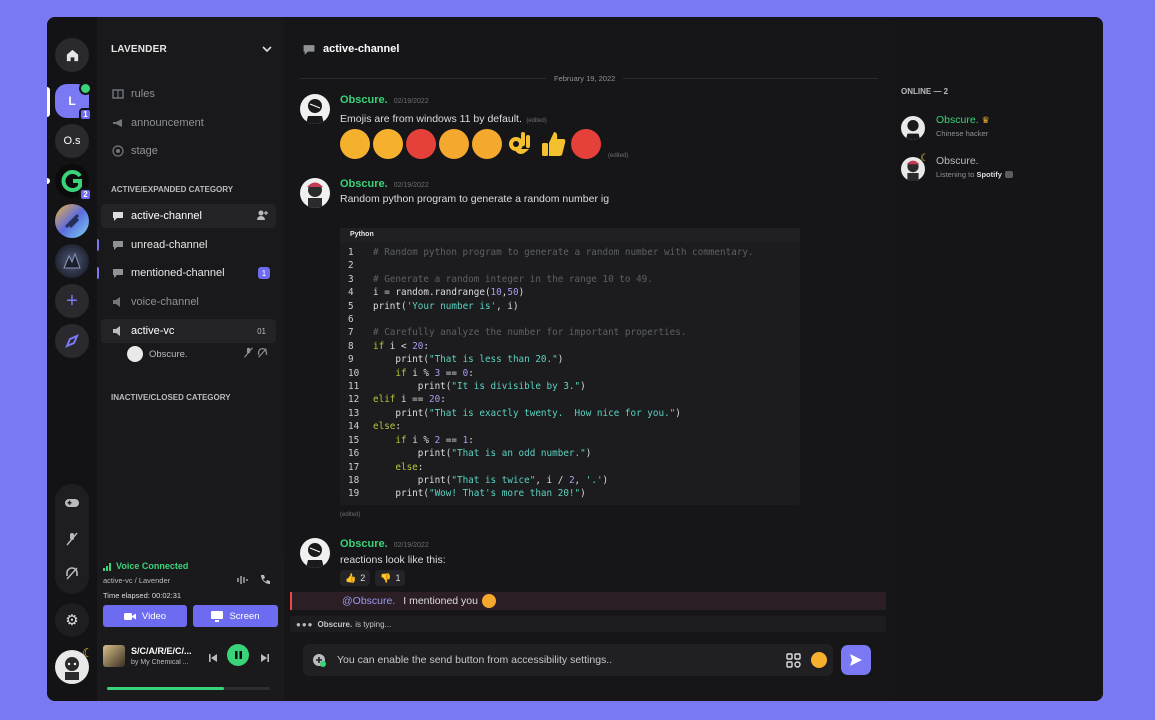 Image resolution: width=1155 pixels, height=720 pixels. What do you see at coordinates (98, 273) in the screenshot?
I see `unread-indicator` at bounding box center [98, 273].